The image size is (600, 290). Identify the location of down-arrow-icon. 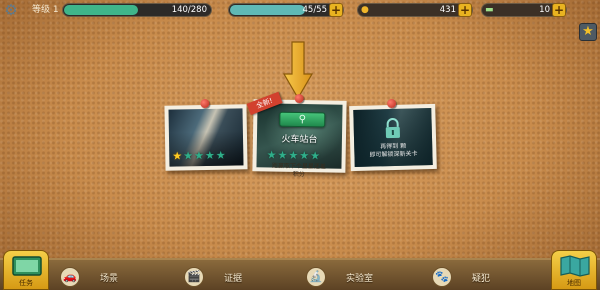
(298, 70).